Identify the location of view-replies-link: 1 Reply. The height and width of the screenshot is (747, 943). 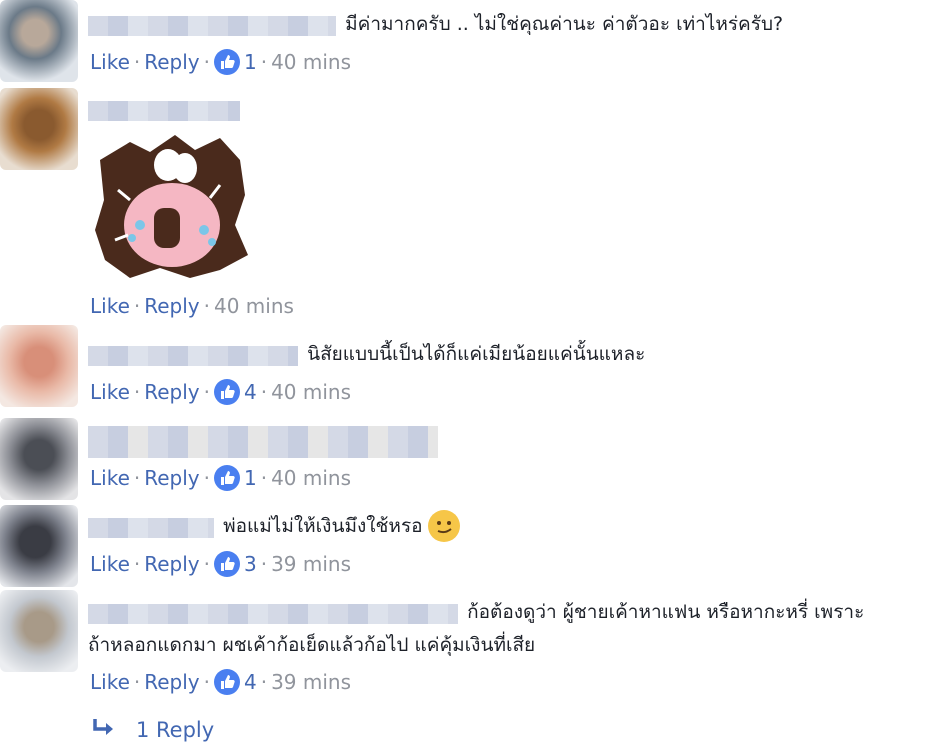
(153, 730).